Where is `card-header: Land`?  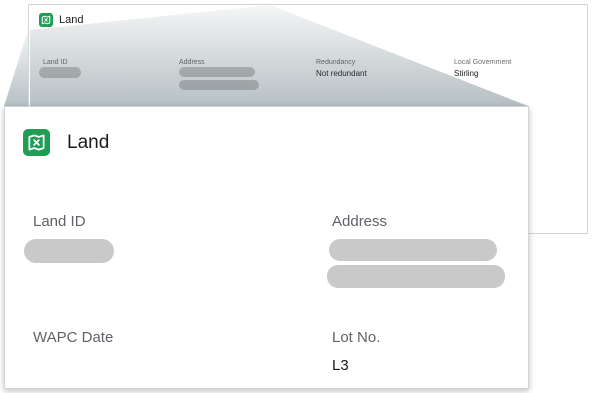 card-header: Land is located at coordinates (61, 20).